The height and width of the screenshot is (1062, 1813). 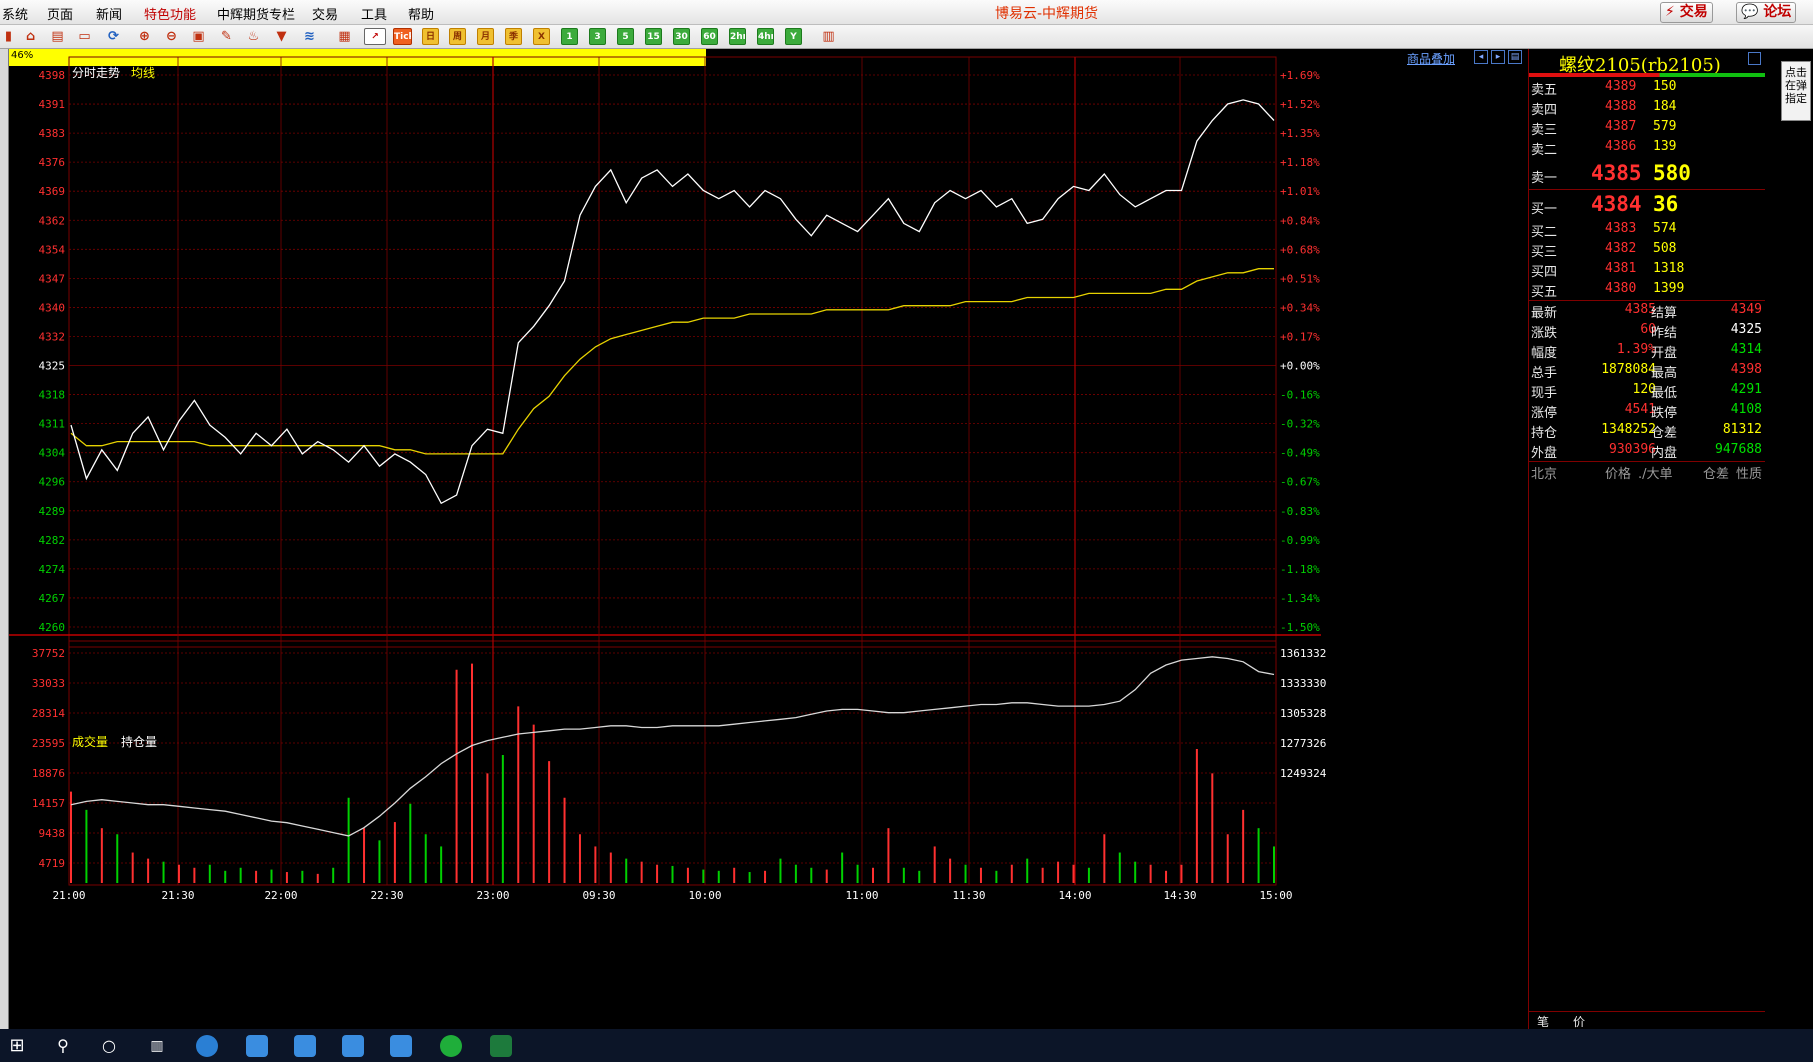 What do you see at coordinates (1579, 1021) in the screenshot?
I see `tab-price: 价` at bounding box center [1579, 1021].